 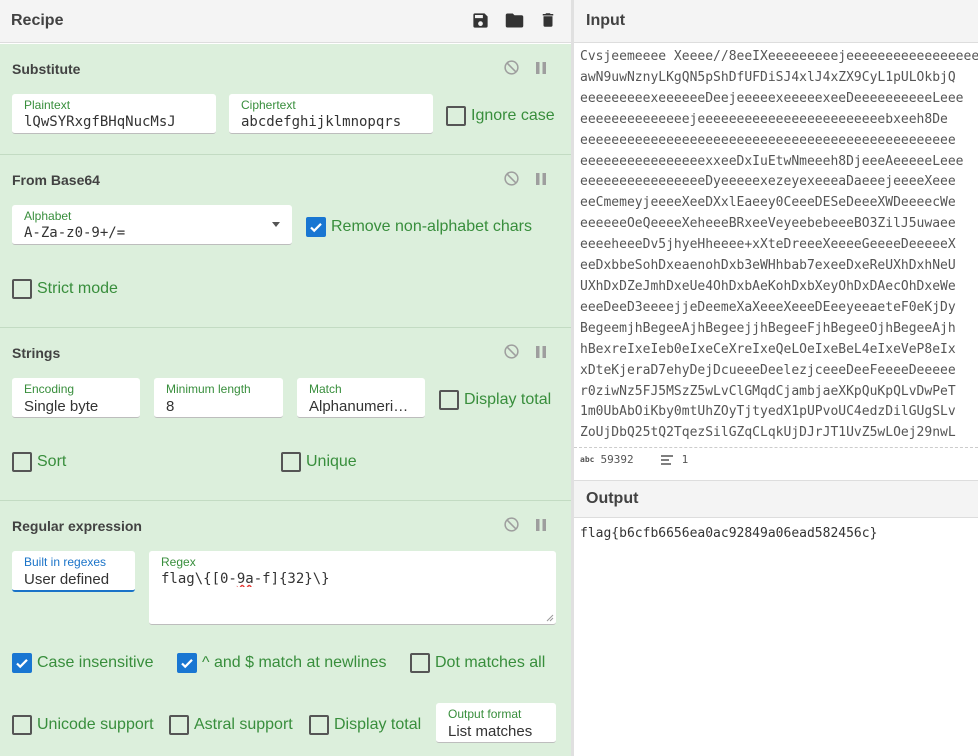 I want to click on alphabet-dropdown: Alphabet A-Za-z0-9+/=, so click(x=152, y=225).